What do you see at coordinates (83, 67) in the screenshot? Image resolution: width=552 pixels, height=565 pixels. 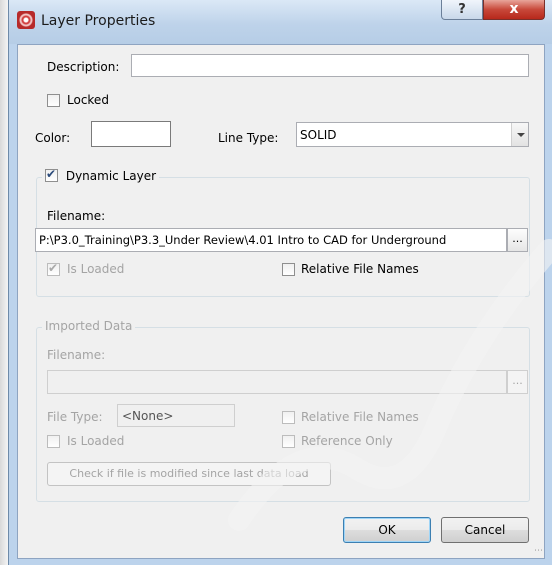 I see `description-label: Description:` at bounding box center [83, 67].